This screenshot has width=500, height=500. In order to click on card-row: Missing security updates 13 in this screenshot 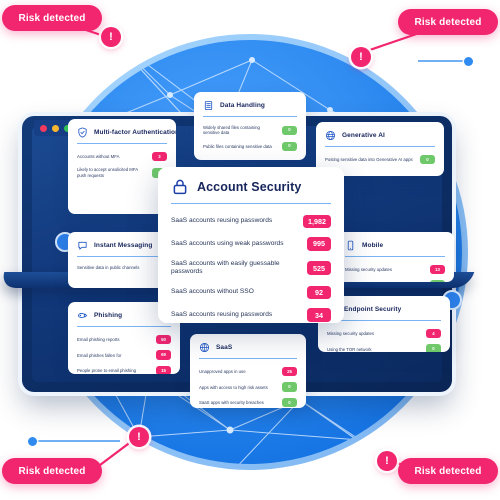, I will do `click(395, 269)`.